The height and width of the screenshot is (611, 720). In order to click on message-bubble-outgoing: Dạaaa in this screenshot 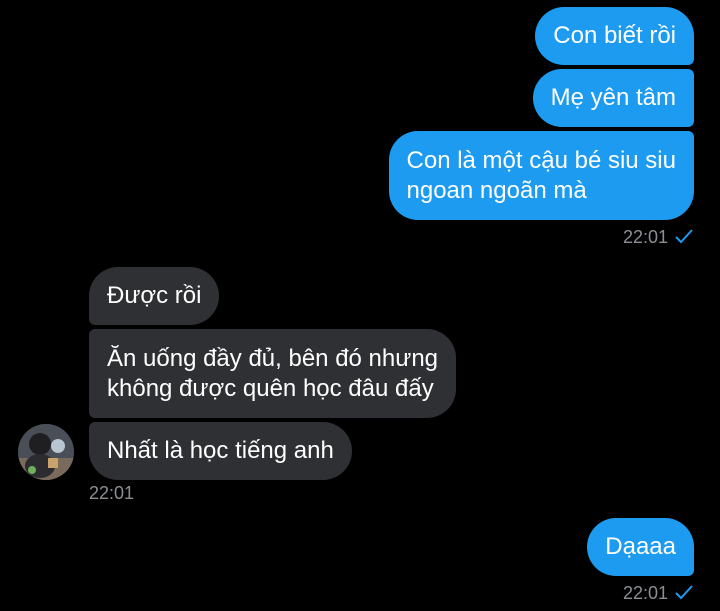, I will do `click(640, 547)`.